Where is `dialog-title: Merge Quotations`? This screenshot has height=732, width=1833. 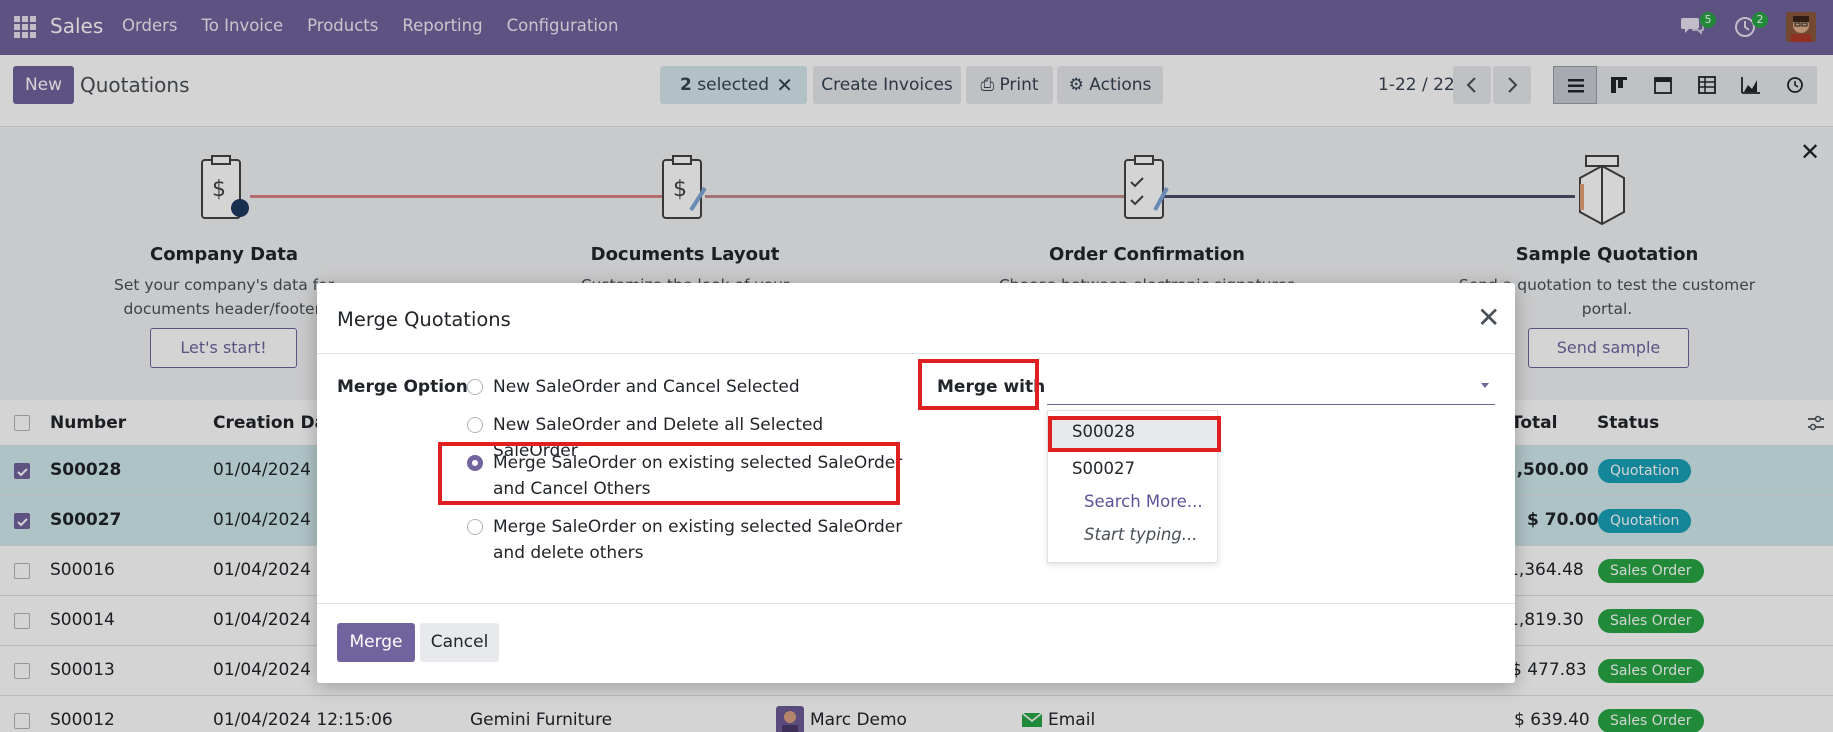 dialog-title: Merge Quotations is located at coordinates (424, 319).